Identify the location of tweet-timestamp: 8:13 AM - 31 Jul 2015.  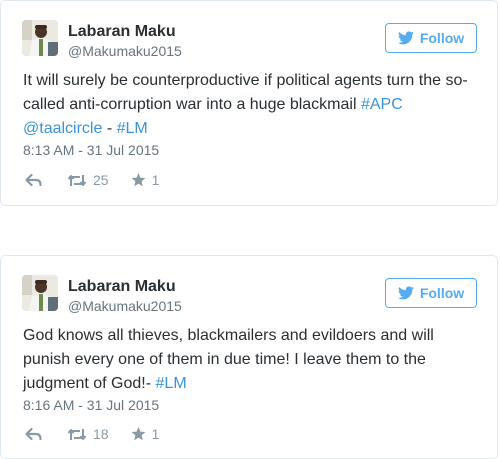
(91, 150).